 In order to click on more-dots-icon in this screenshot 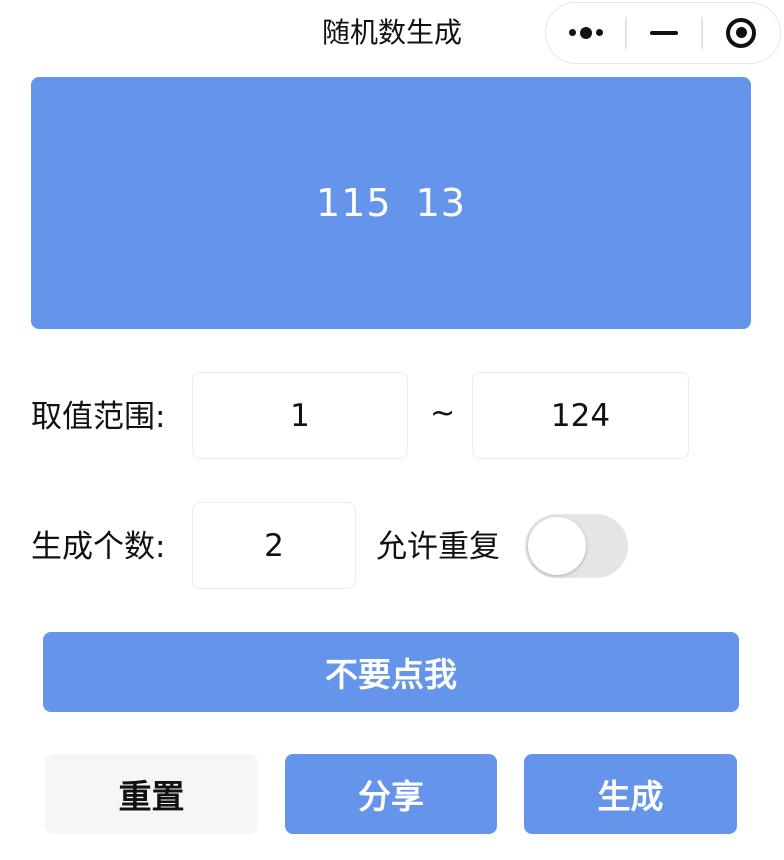, I will do `click(586, 32)`.